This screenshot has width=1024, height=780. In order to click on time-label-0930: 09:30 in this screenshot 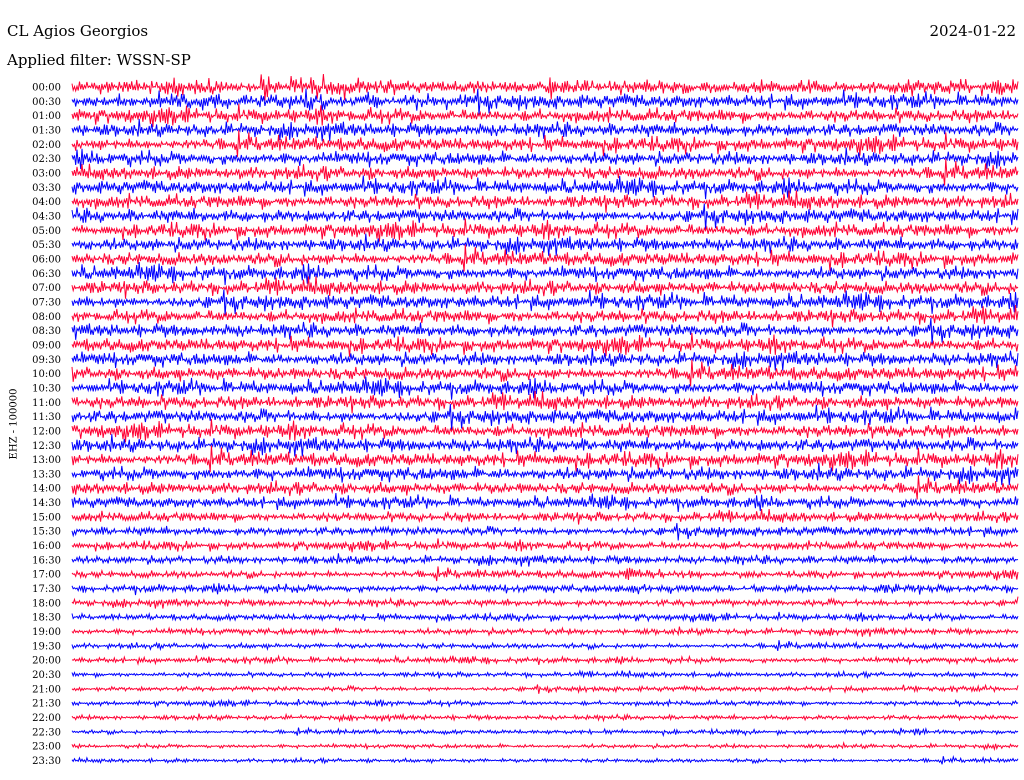, I will do `click(46, 360)`.